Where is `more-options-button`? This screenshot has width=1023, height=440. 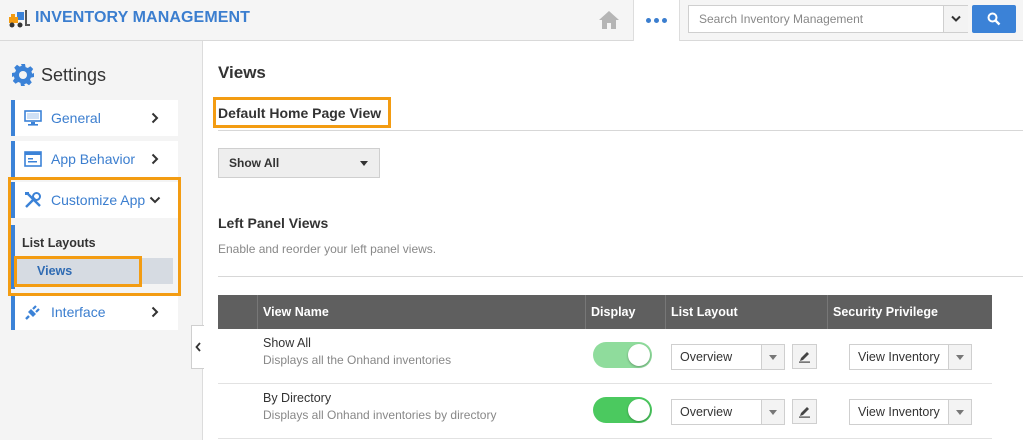 more-options-button is located at coordinates (656, 20).